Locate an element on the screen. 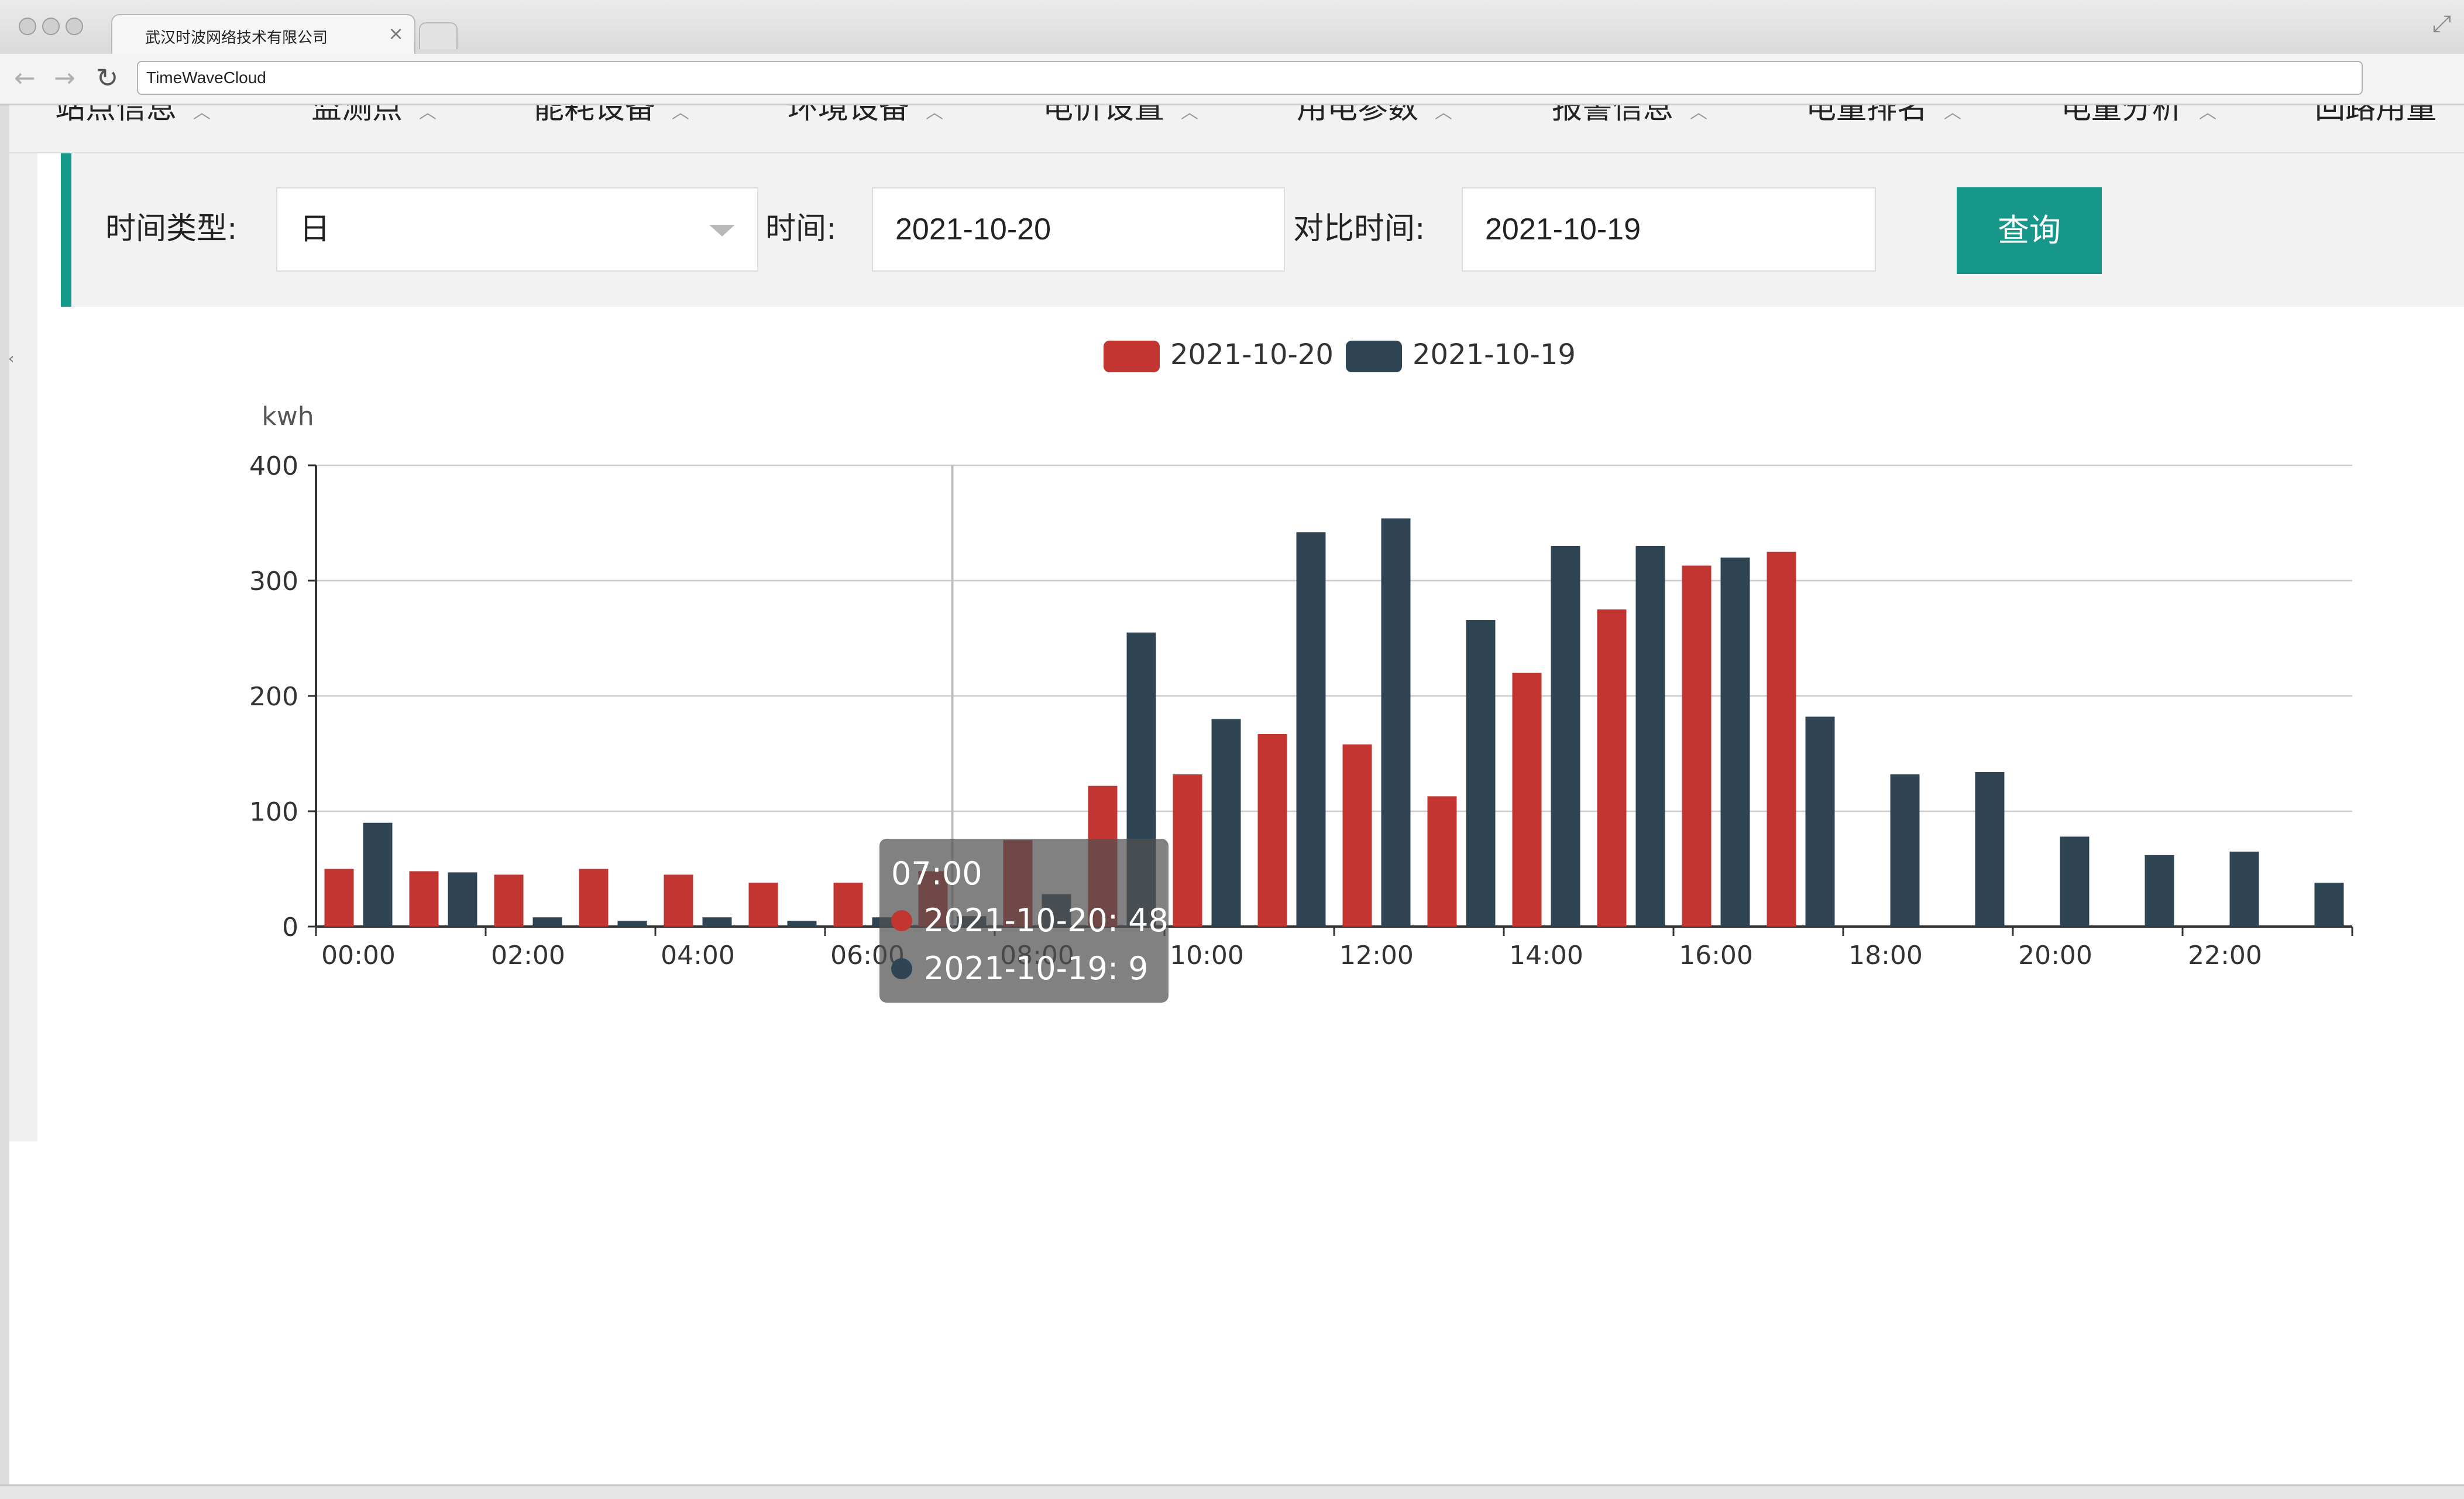 This screenshot has height=1499, width=2464. y-tick-label: 300 is located at coordinates (273, 581).